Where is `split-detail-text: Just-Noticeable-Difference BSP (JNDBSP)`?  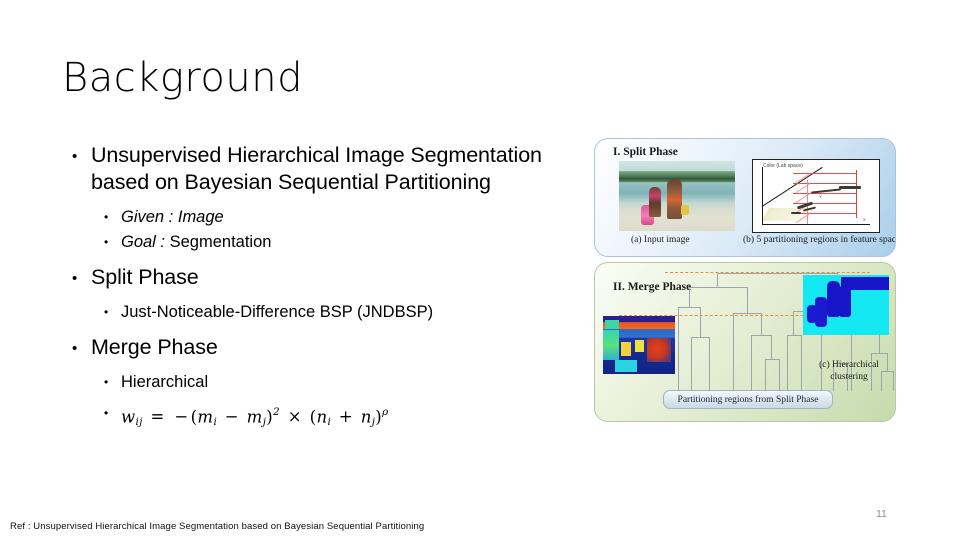 split-detail-text: Just-Noticeable-Difference BSP (JNDBSP) is located at coordinates (277, 312).